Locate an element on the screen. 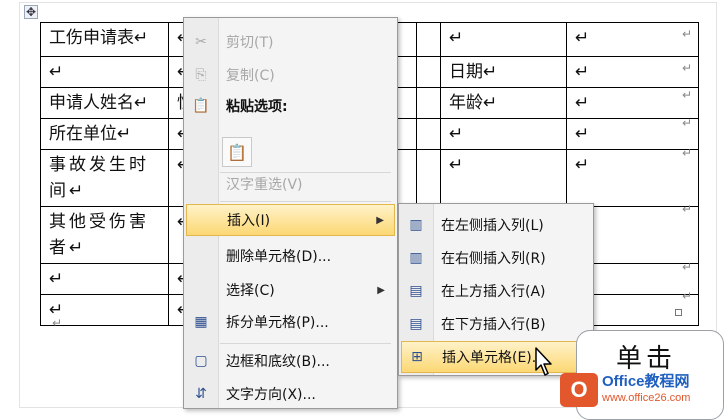  table-cell: 日期↵ is located at coordinates (503, 72).